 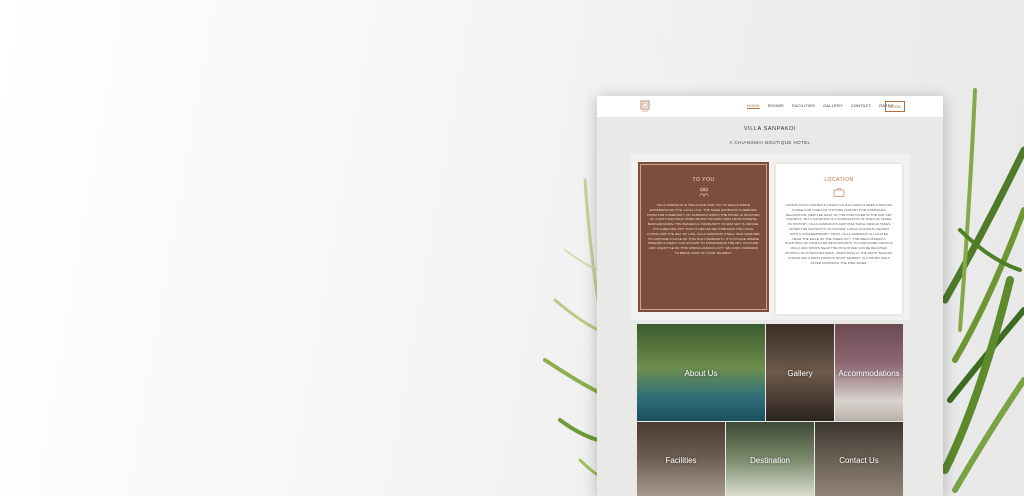 I want to click on tile-contact-us-label: Contact Us, so click(x=859, y=461).